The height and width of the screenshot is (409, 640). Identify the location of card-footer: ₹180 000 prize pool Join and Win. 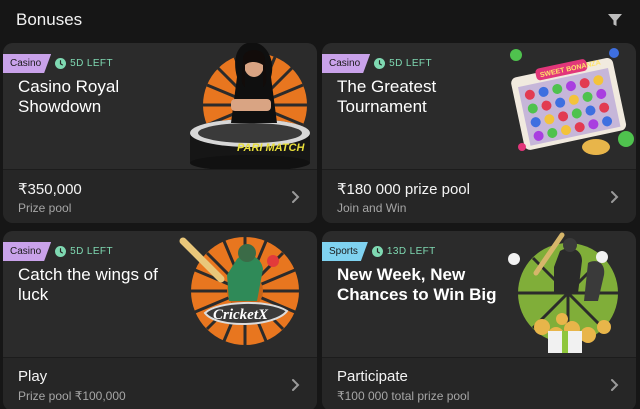
(479, 196).